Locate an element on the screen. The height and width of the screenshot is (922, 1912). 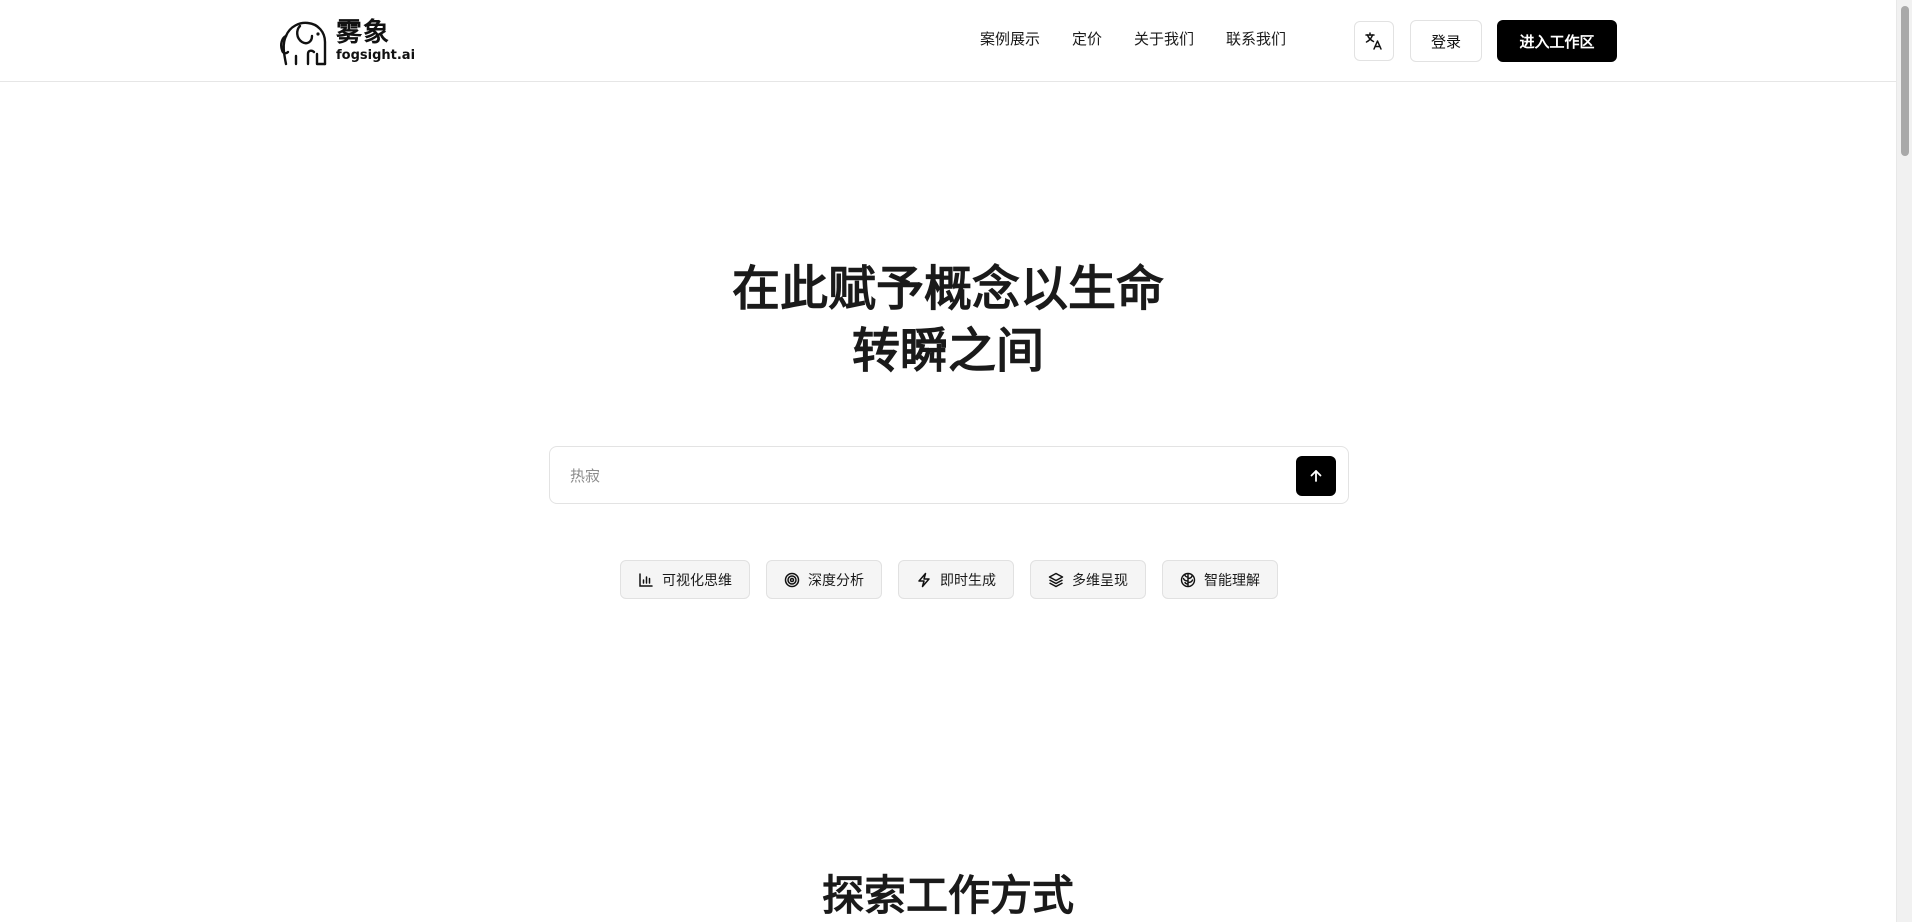
feature-chip-smart-understanding: 智能理解 is located at coordinates (1220, 579).